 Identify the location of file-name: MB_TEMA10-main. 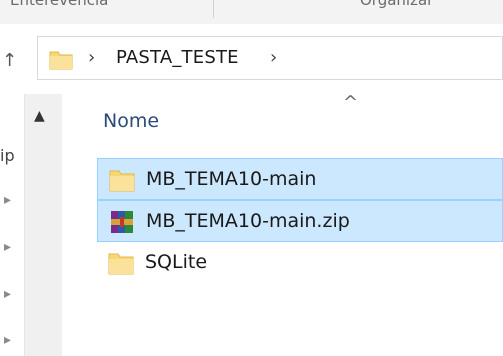
(231, 179).